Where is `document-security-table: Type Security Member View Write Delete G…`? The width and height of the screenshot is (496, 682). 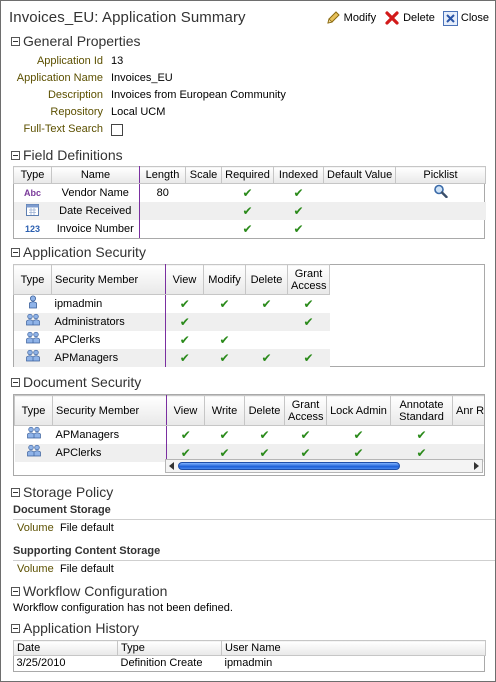
document-security-table: Type Security Member View Write Delete G… is located at coordinates (249, 428).